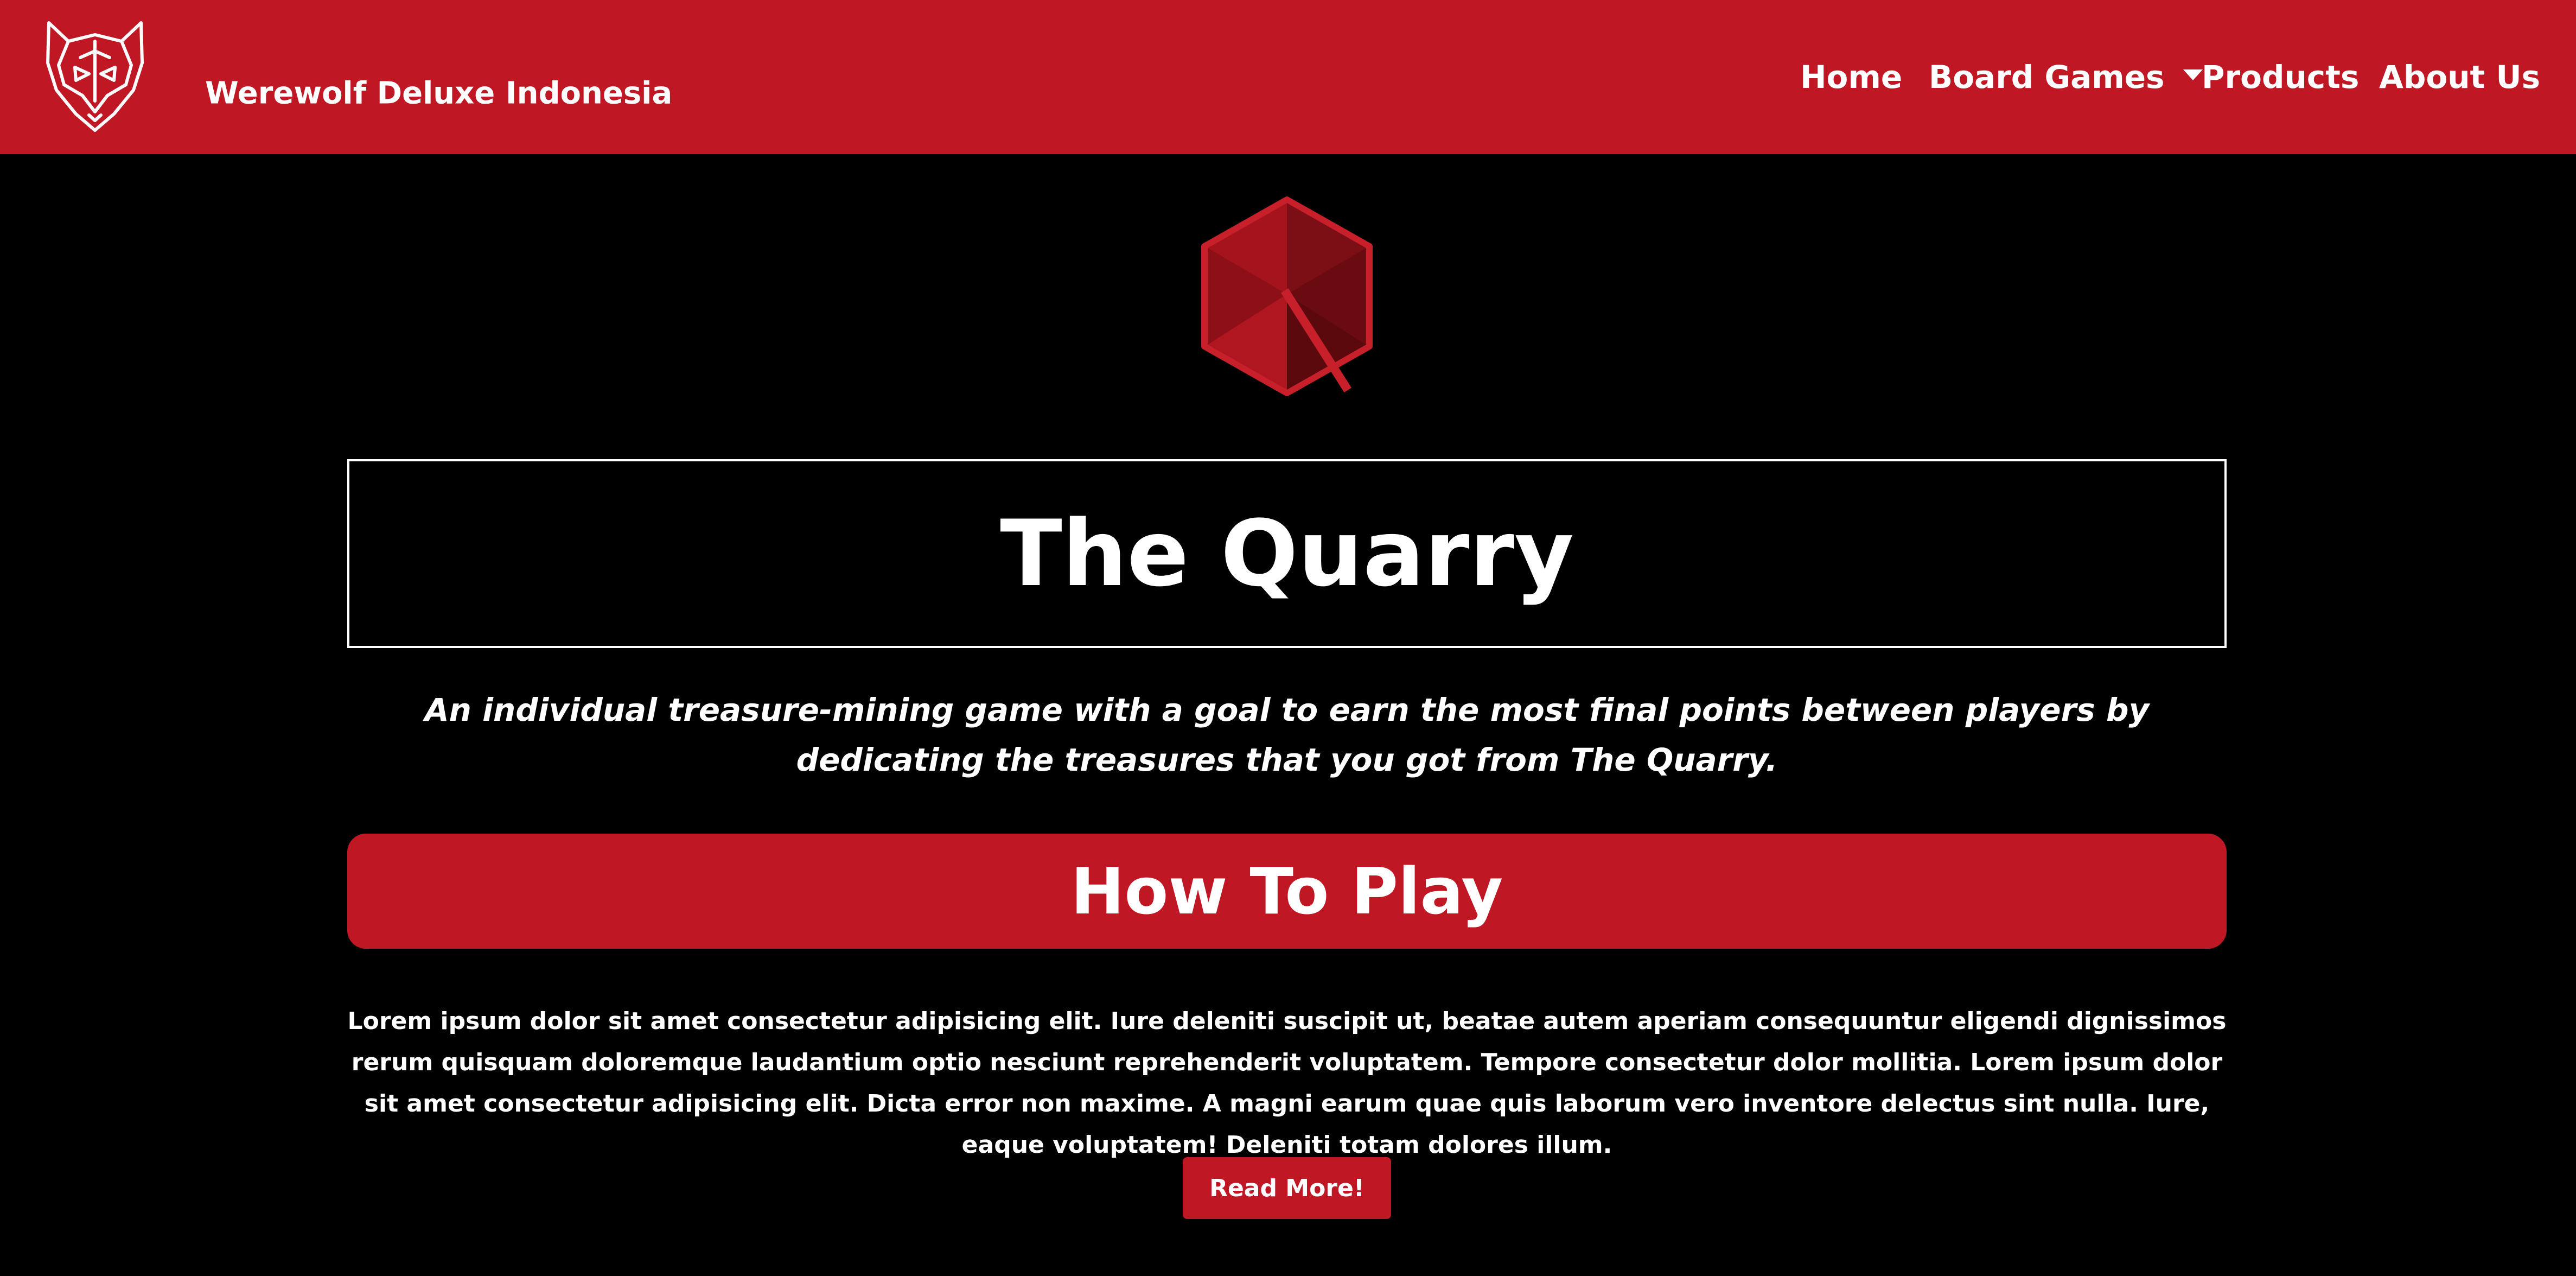 The image size is (2576, 1276). Describe the element at coordinates (1287, 1188) in the screenshot. I see `read-more-button: Read More!` at that location.